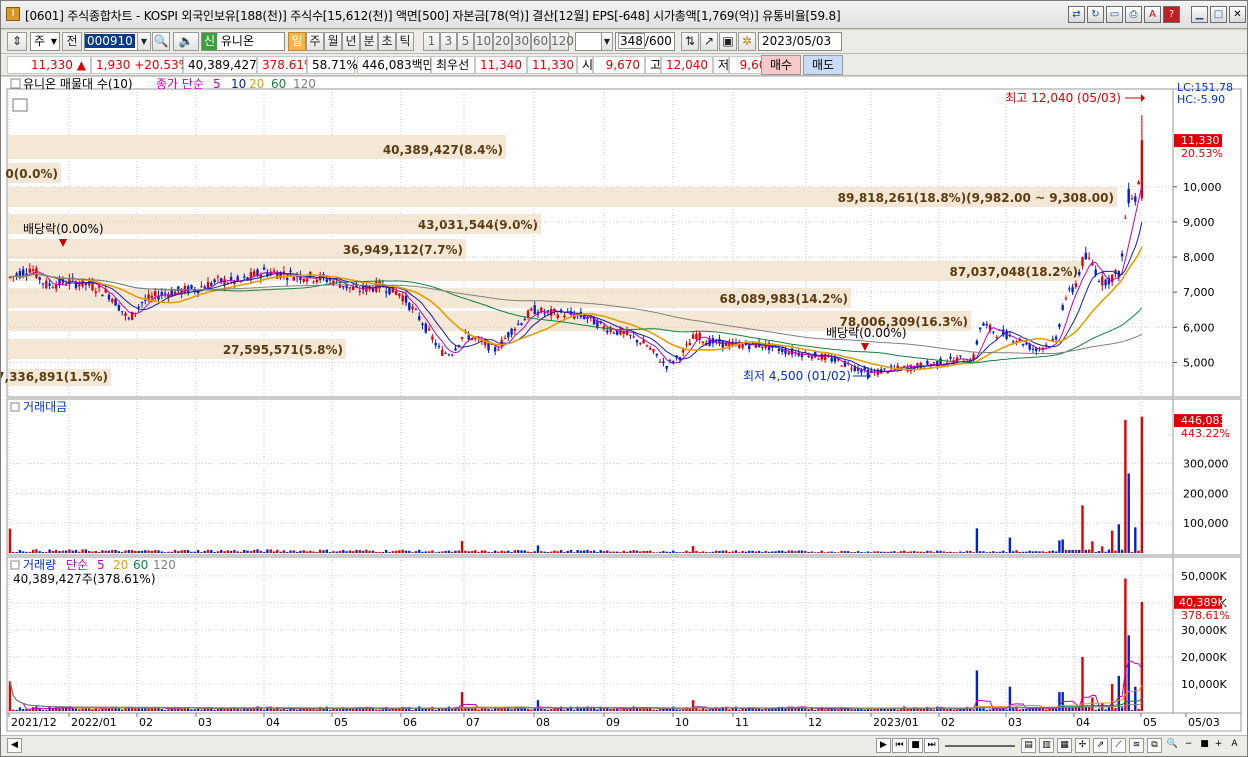 This screenshot has height=757, width=1248. Describe the element at coordinates (405, 41) in the screenshot. I see `period-tab-6: 틱` at that location.